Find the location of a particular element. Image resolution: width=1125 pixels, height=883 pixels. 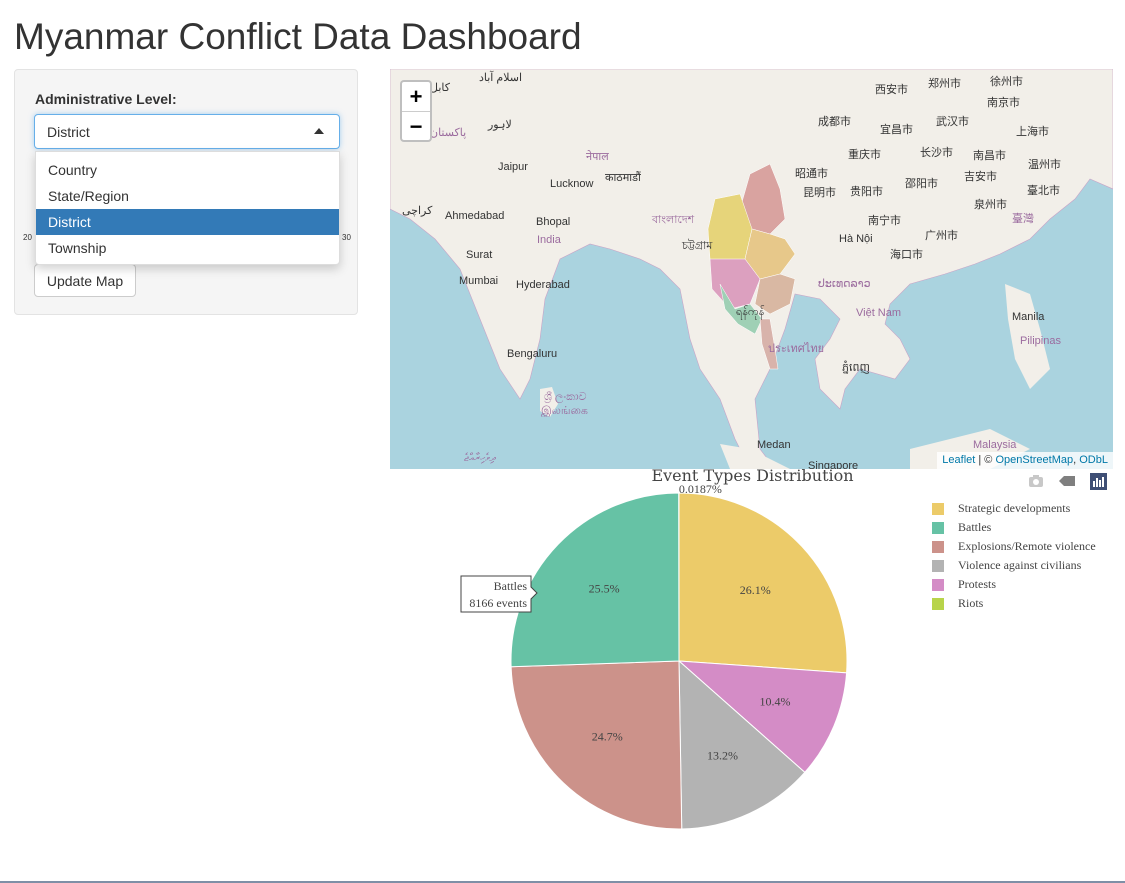

pie-label-violence-against-civilians: 13.2% is located at coordinates (722, 756).